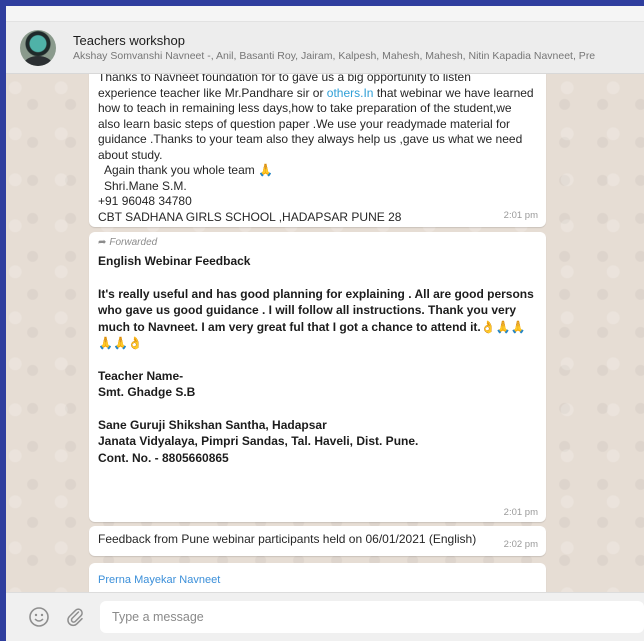 The width and height of the screenshot is (644, 641). I want to click on message-line: Teacher Name-, so click(141, 375).